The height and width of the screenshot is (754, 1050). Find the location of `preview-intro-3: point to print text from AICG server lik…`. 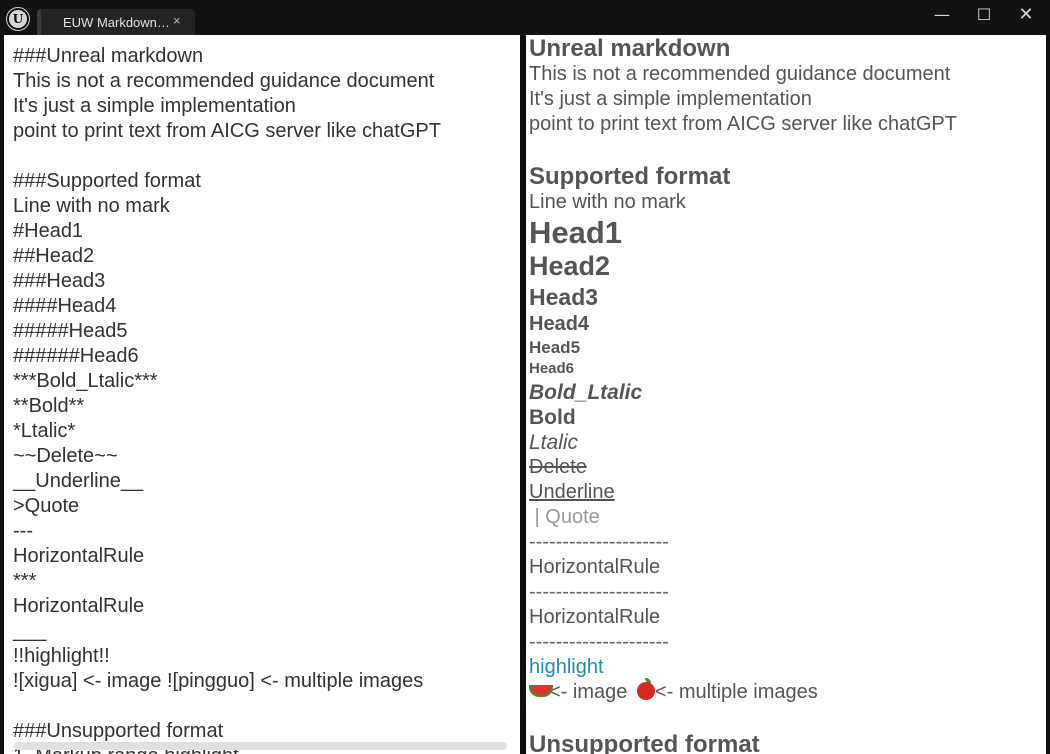

preview-intro-3: point to print text from AICG server lik… is located at coordinates (743, 124).